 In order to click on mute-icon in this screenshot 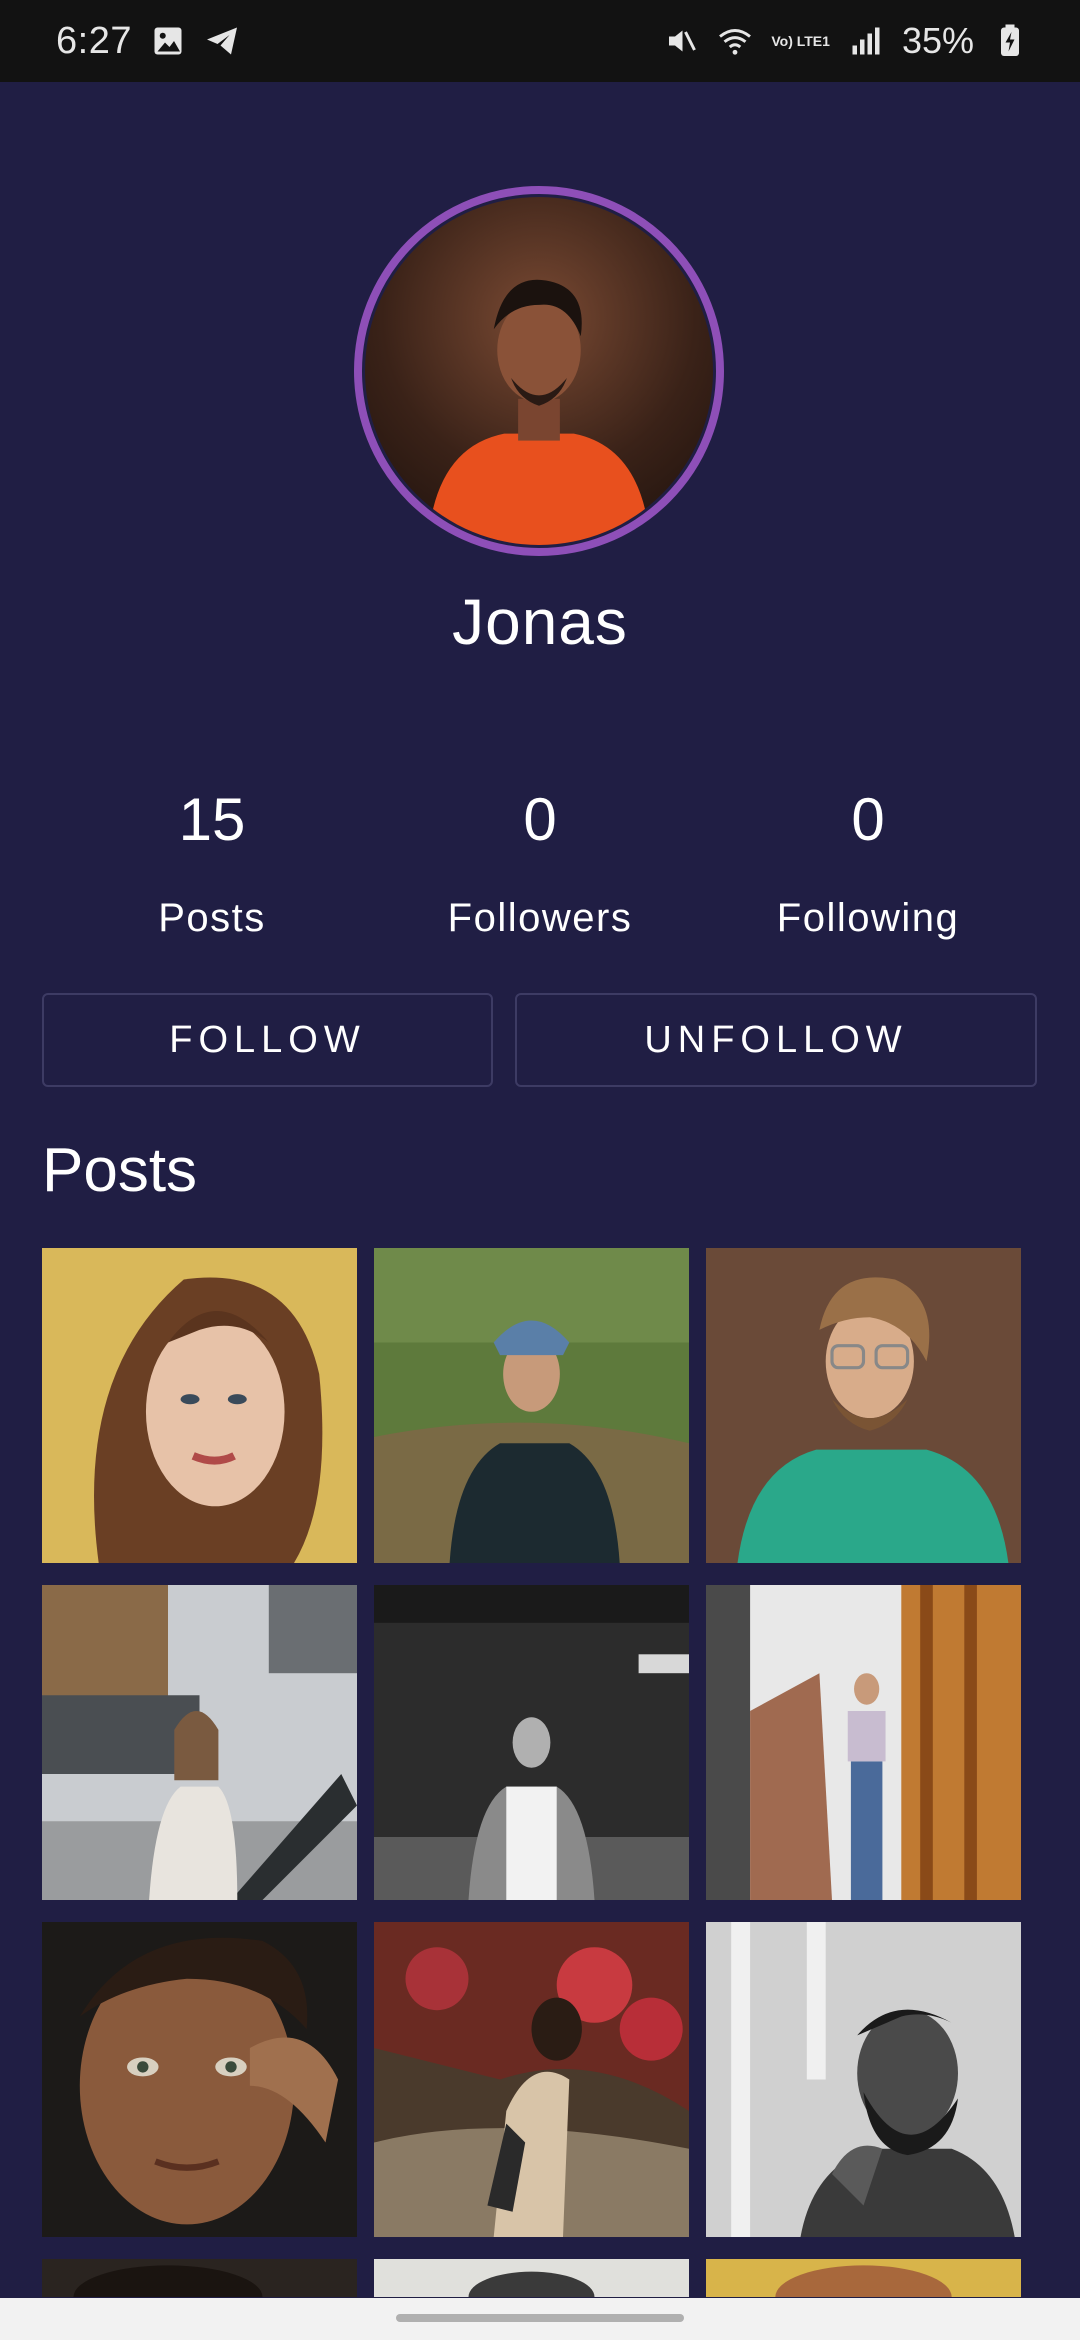, I will do `click(683, 41)`.